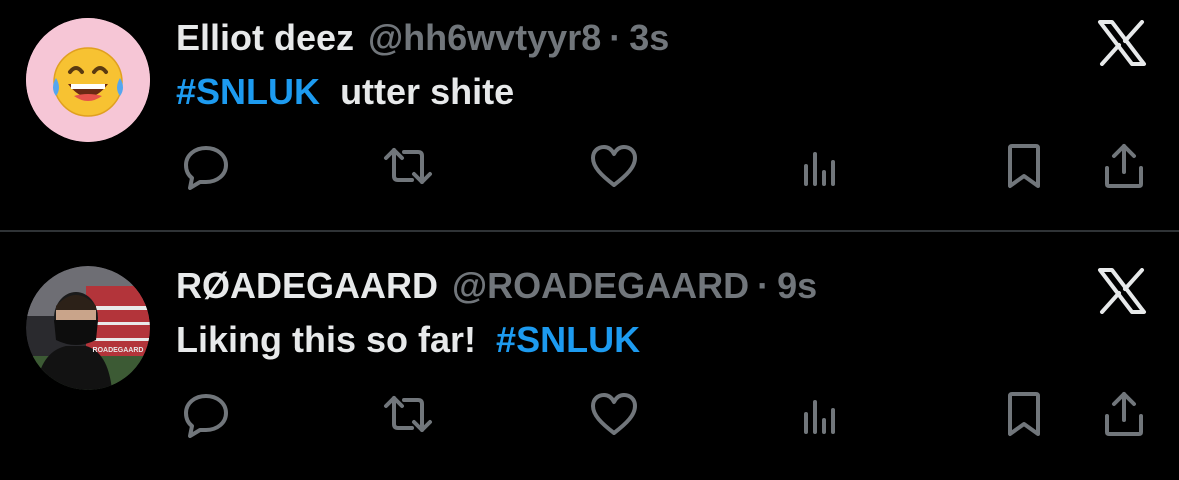 The image size is (1179, 480). I want to click on laughing-face-emoji-icon, so click(88, 80).